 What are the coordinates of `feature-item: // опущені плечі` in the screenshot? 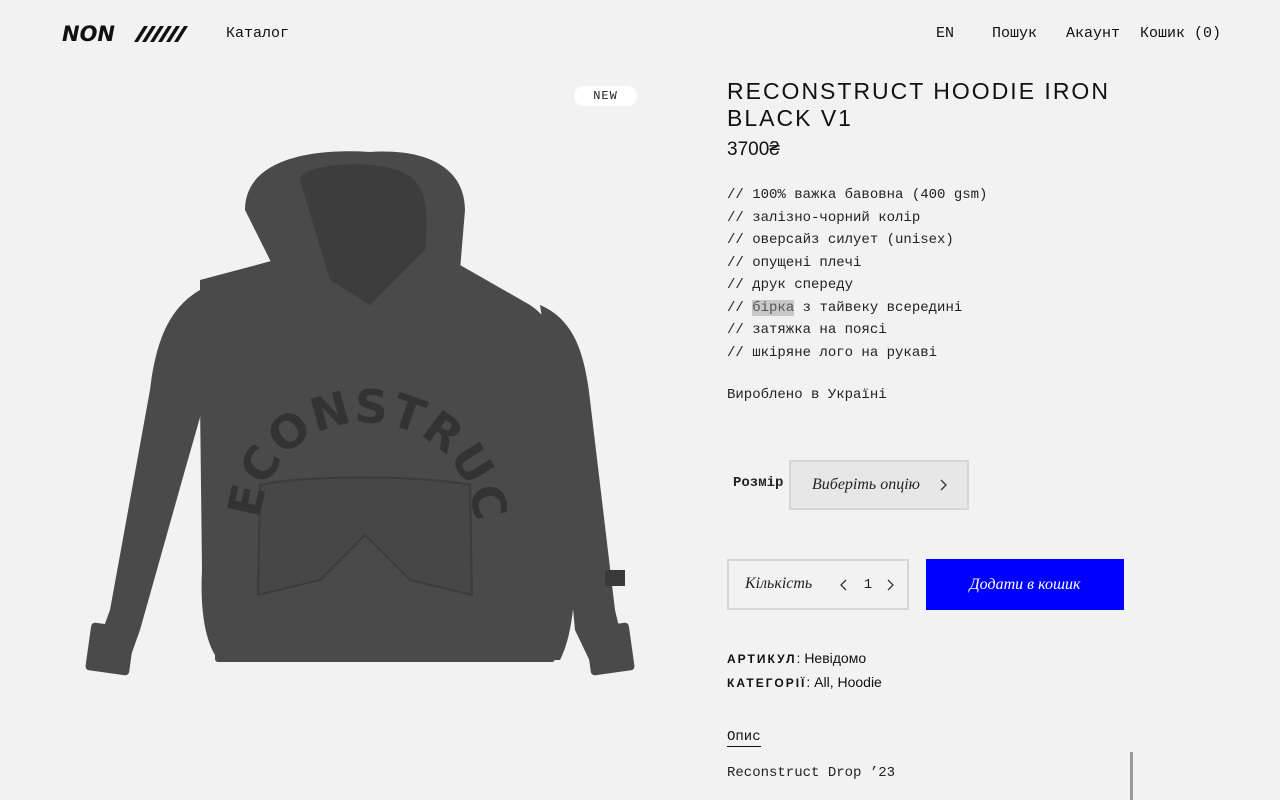 It's located at (794, 262).